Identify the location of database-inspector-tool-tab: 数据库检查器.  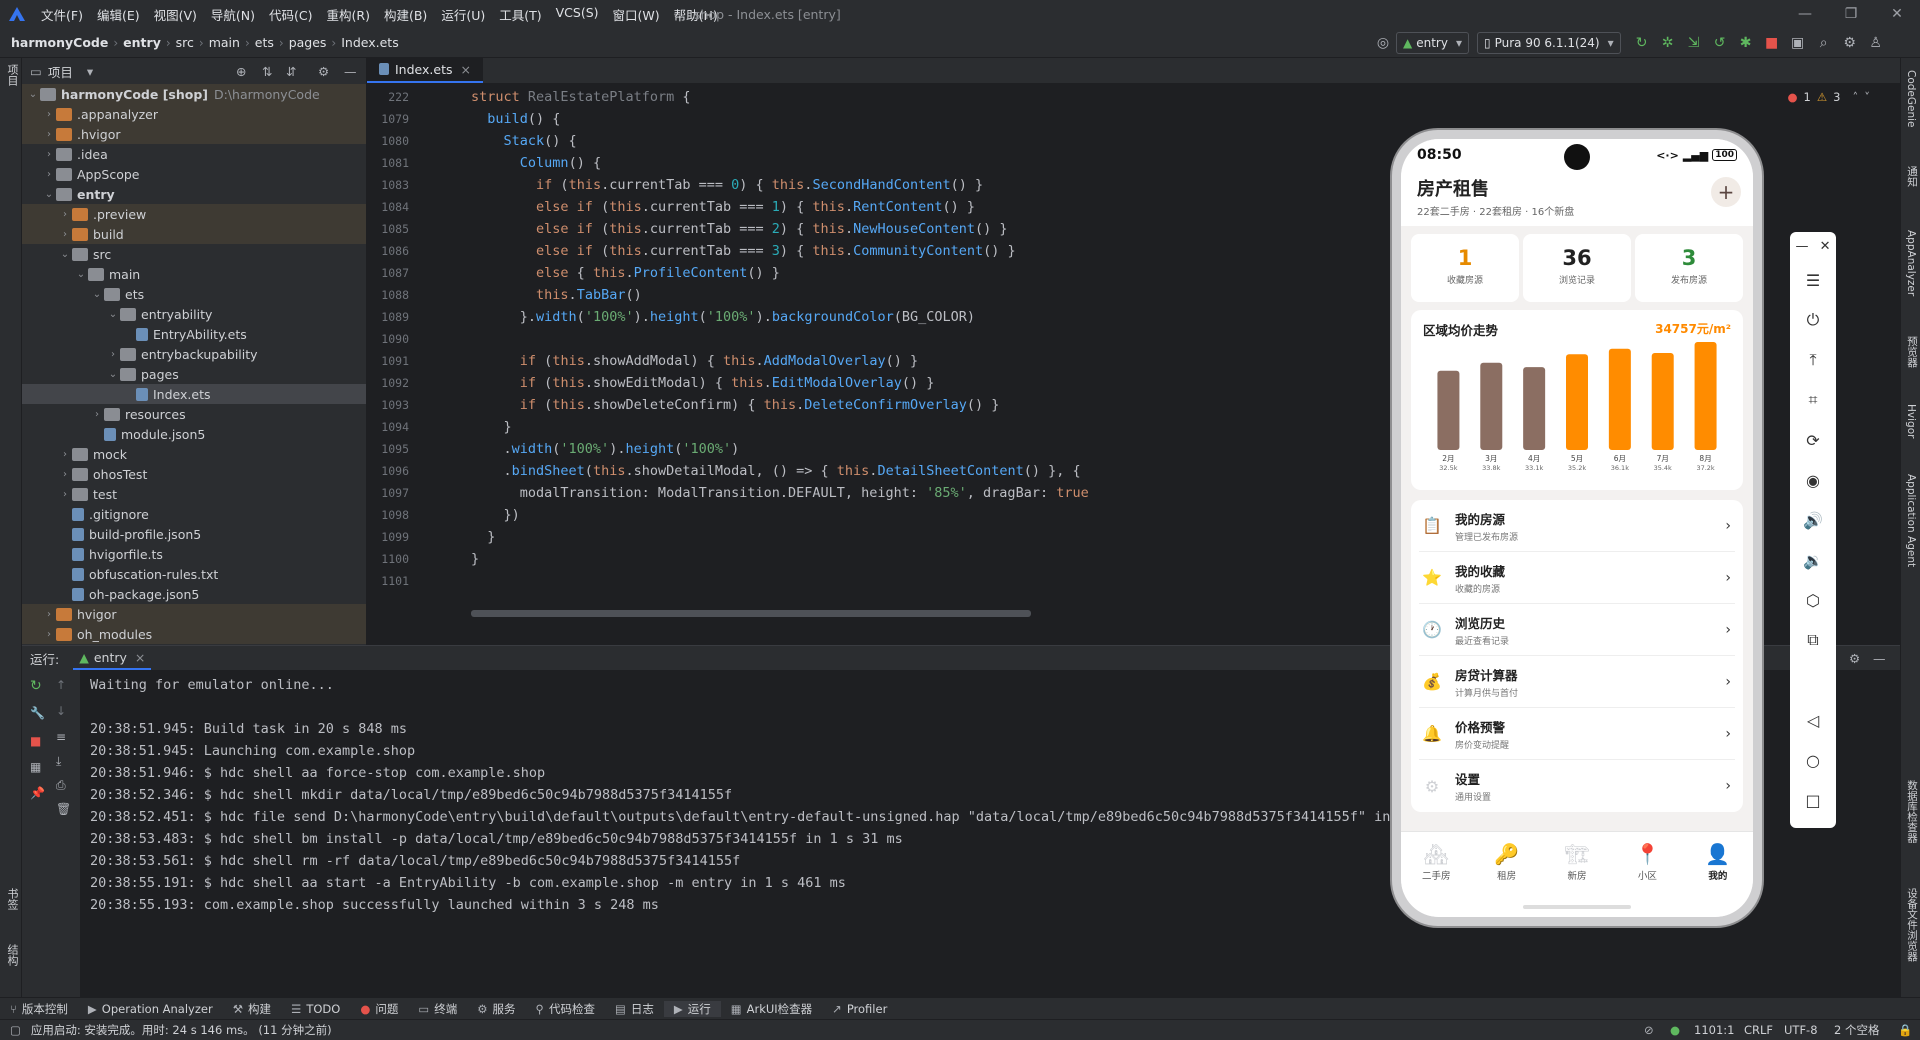
(1912, 811).